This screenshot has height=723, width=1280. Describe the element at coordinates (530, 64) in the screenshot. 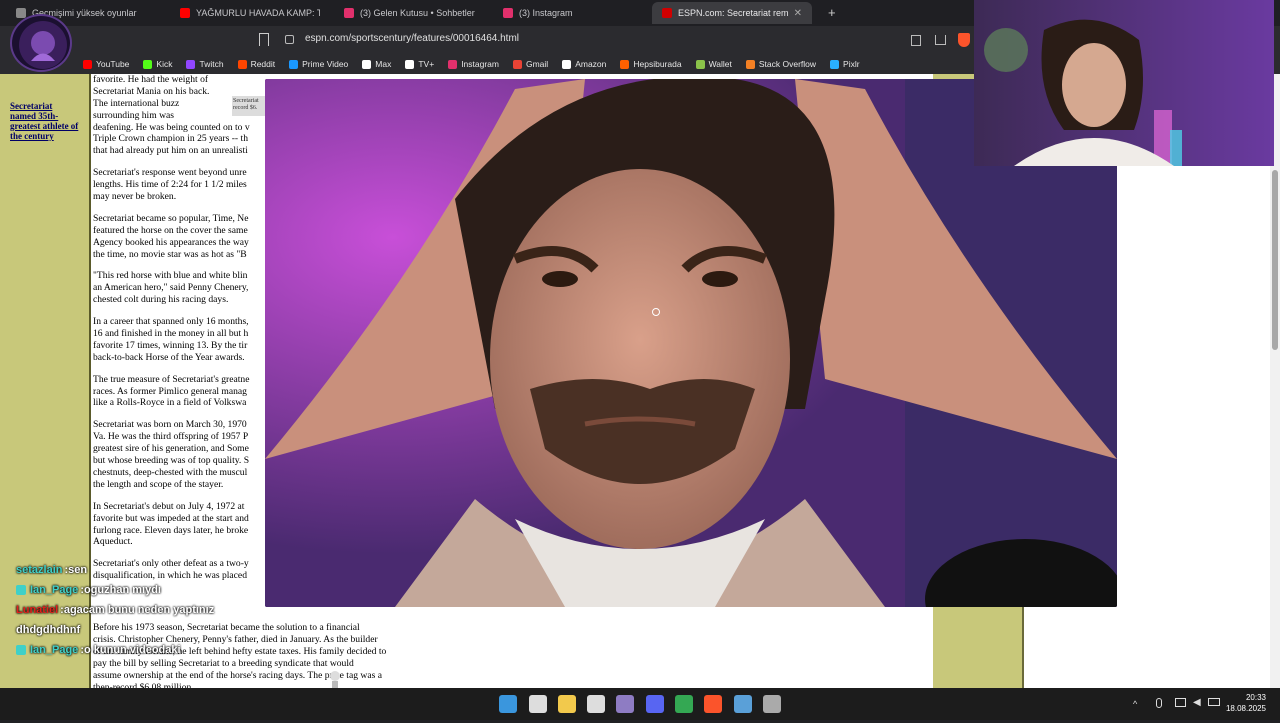

I see `bookmark-gmail: Gmail` at that location.